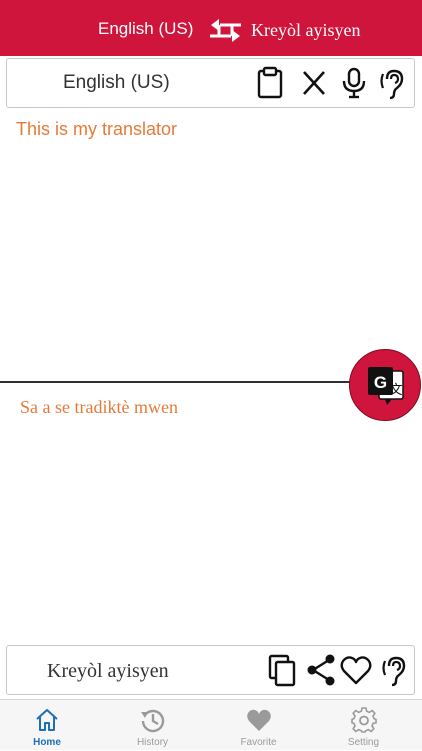 This screenshot has height=751, width=422. Describe the element at coordinates (395, 389) in the screenshot. I see `svg-text: 文` at that location.